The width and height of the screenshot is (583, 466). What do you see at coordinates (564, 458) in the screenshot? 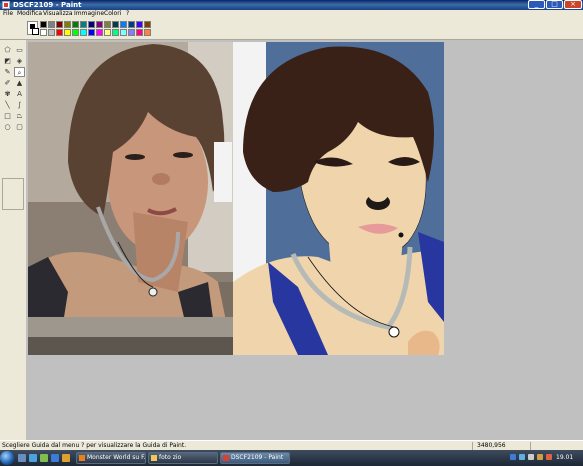
I see `taskbar-clock: 19.01` at bounding box center [564, 458].